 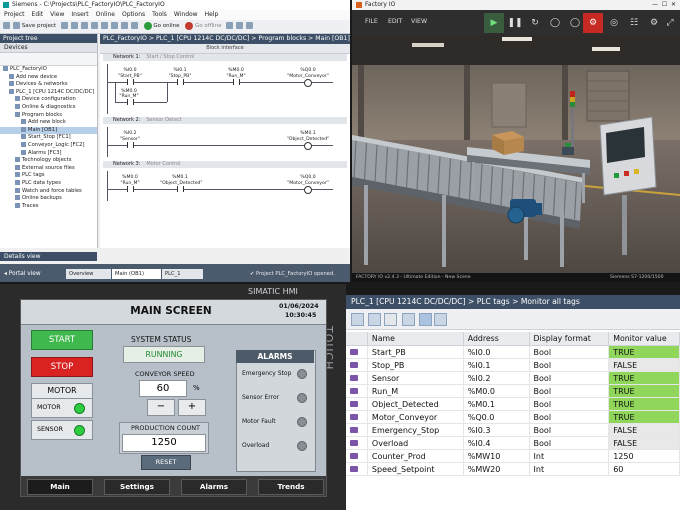 I want to click on col-address: Address, so click(x=496, y=339).